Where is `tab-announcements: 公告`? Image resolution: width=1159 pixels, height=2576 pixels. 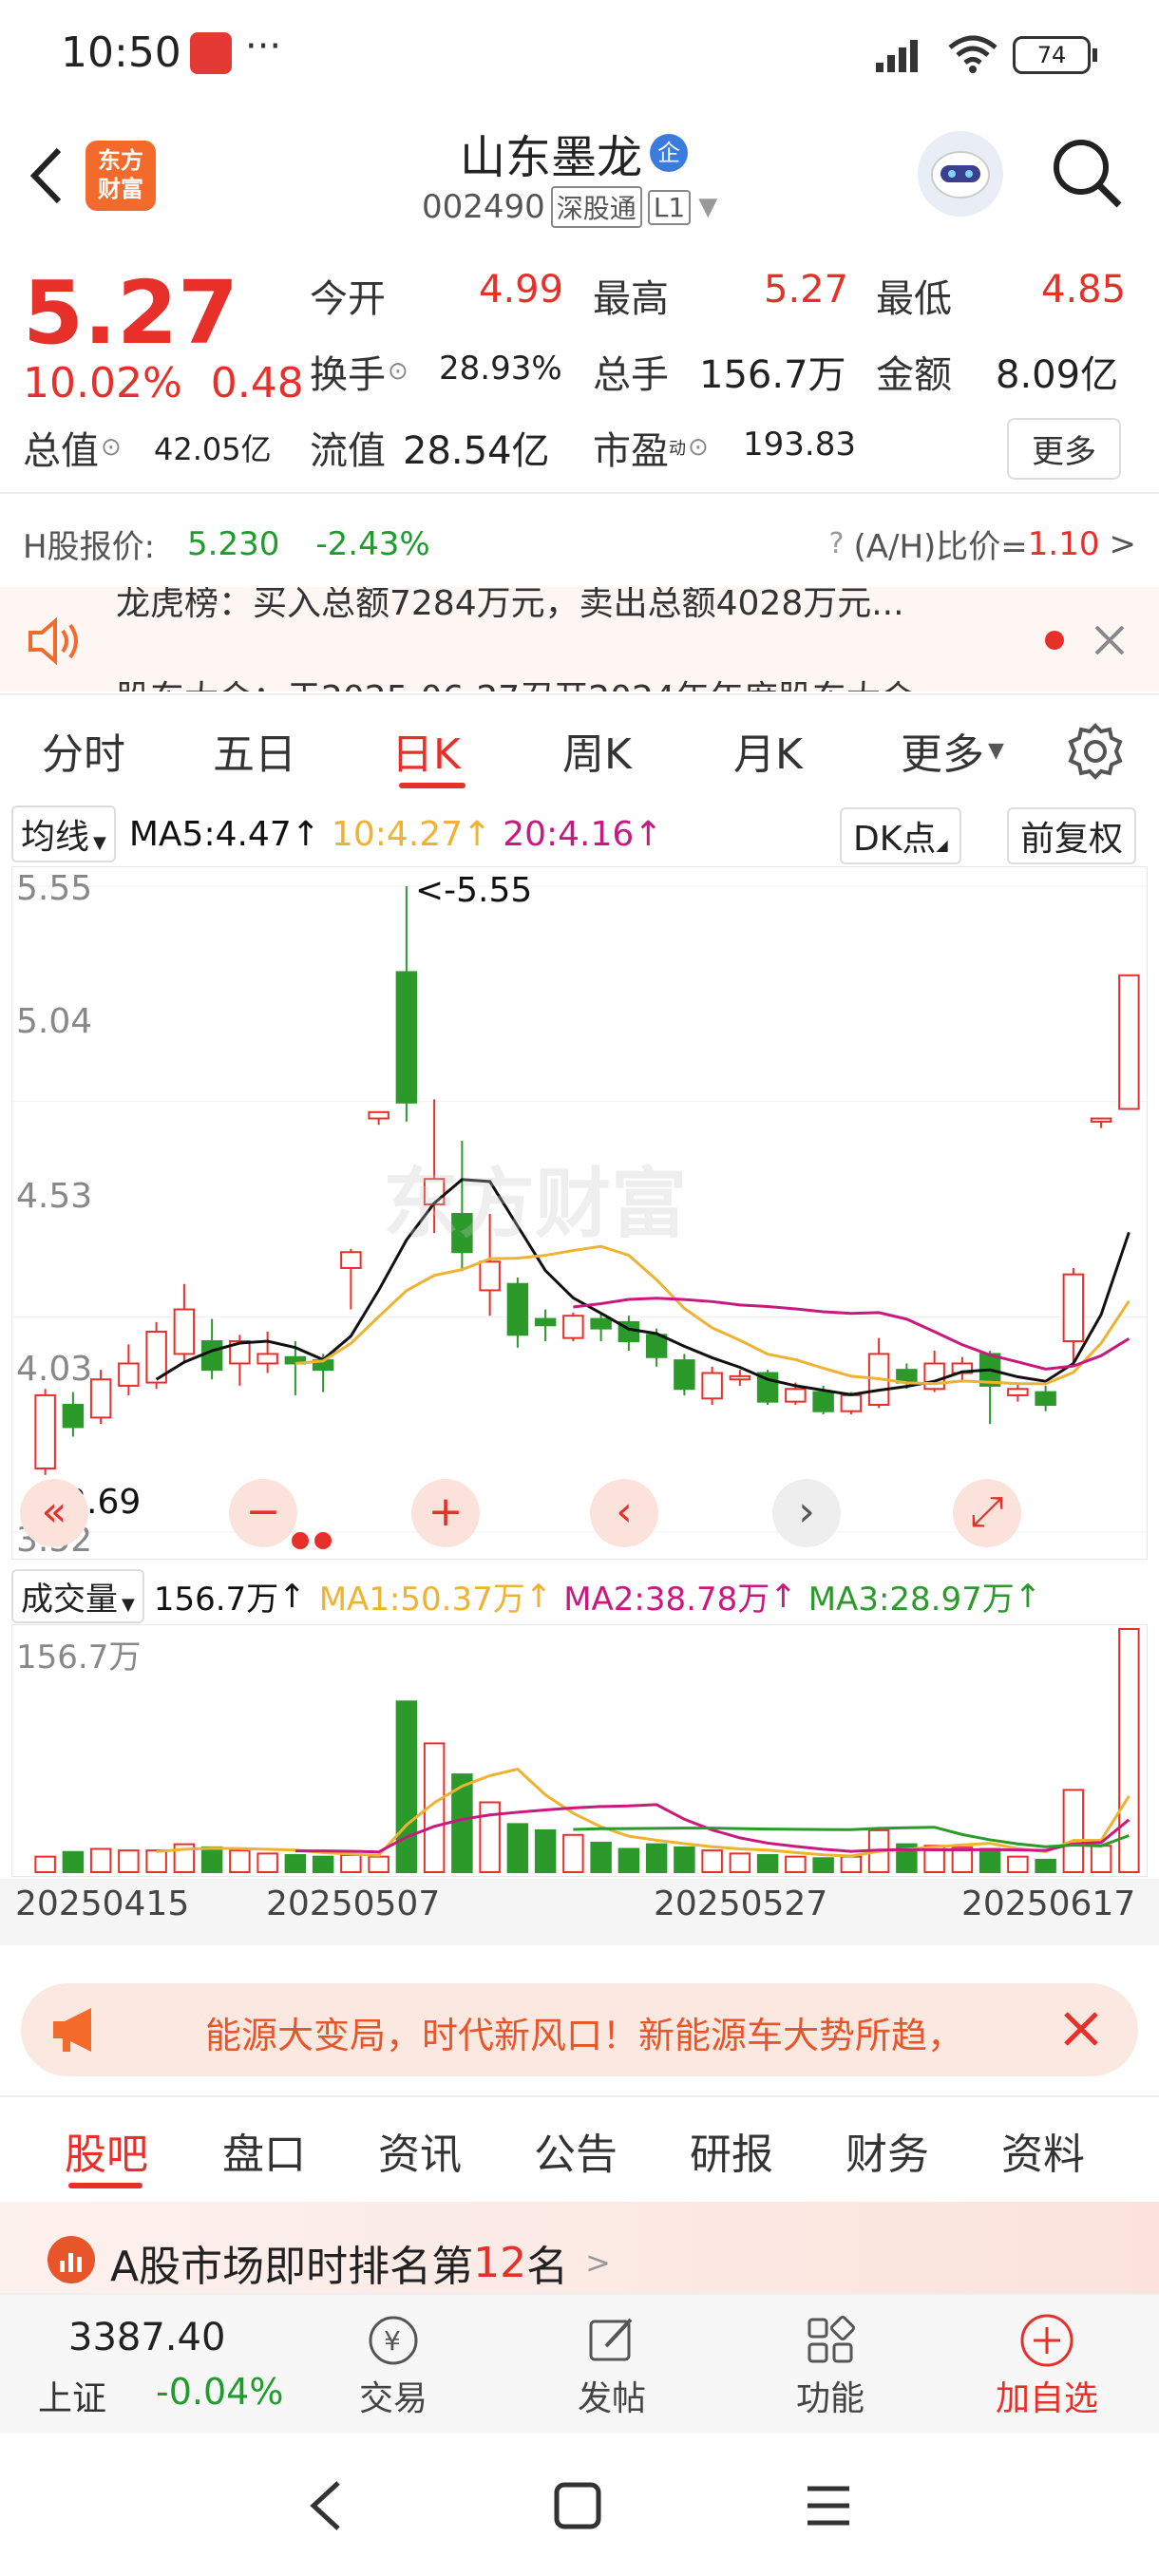 tab-announcements: 公告 is located at coordinates (576, 2150).